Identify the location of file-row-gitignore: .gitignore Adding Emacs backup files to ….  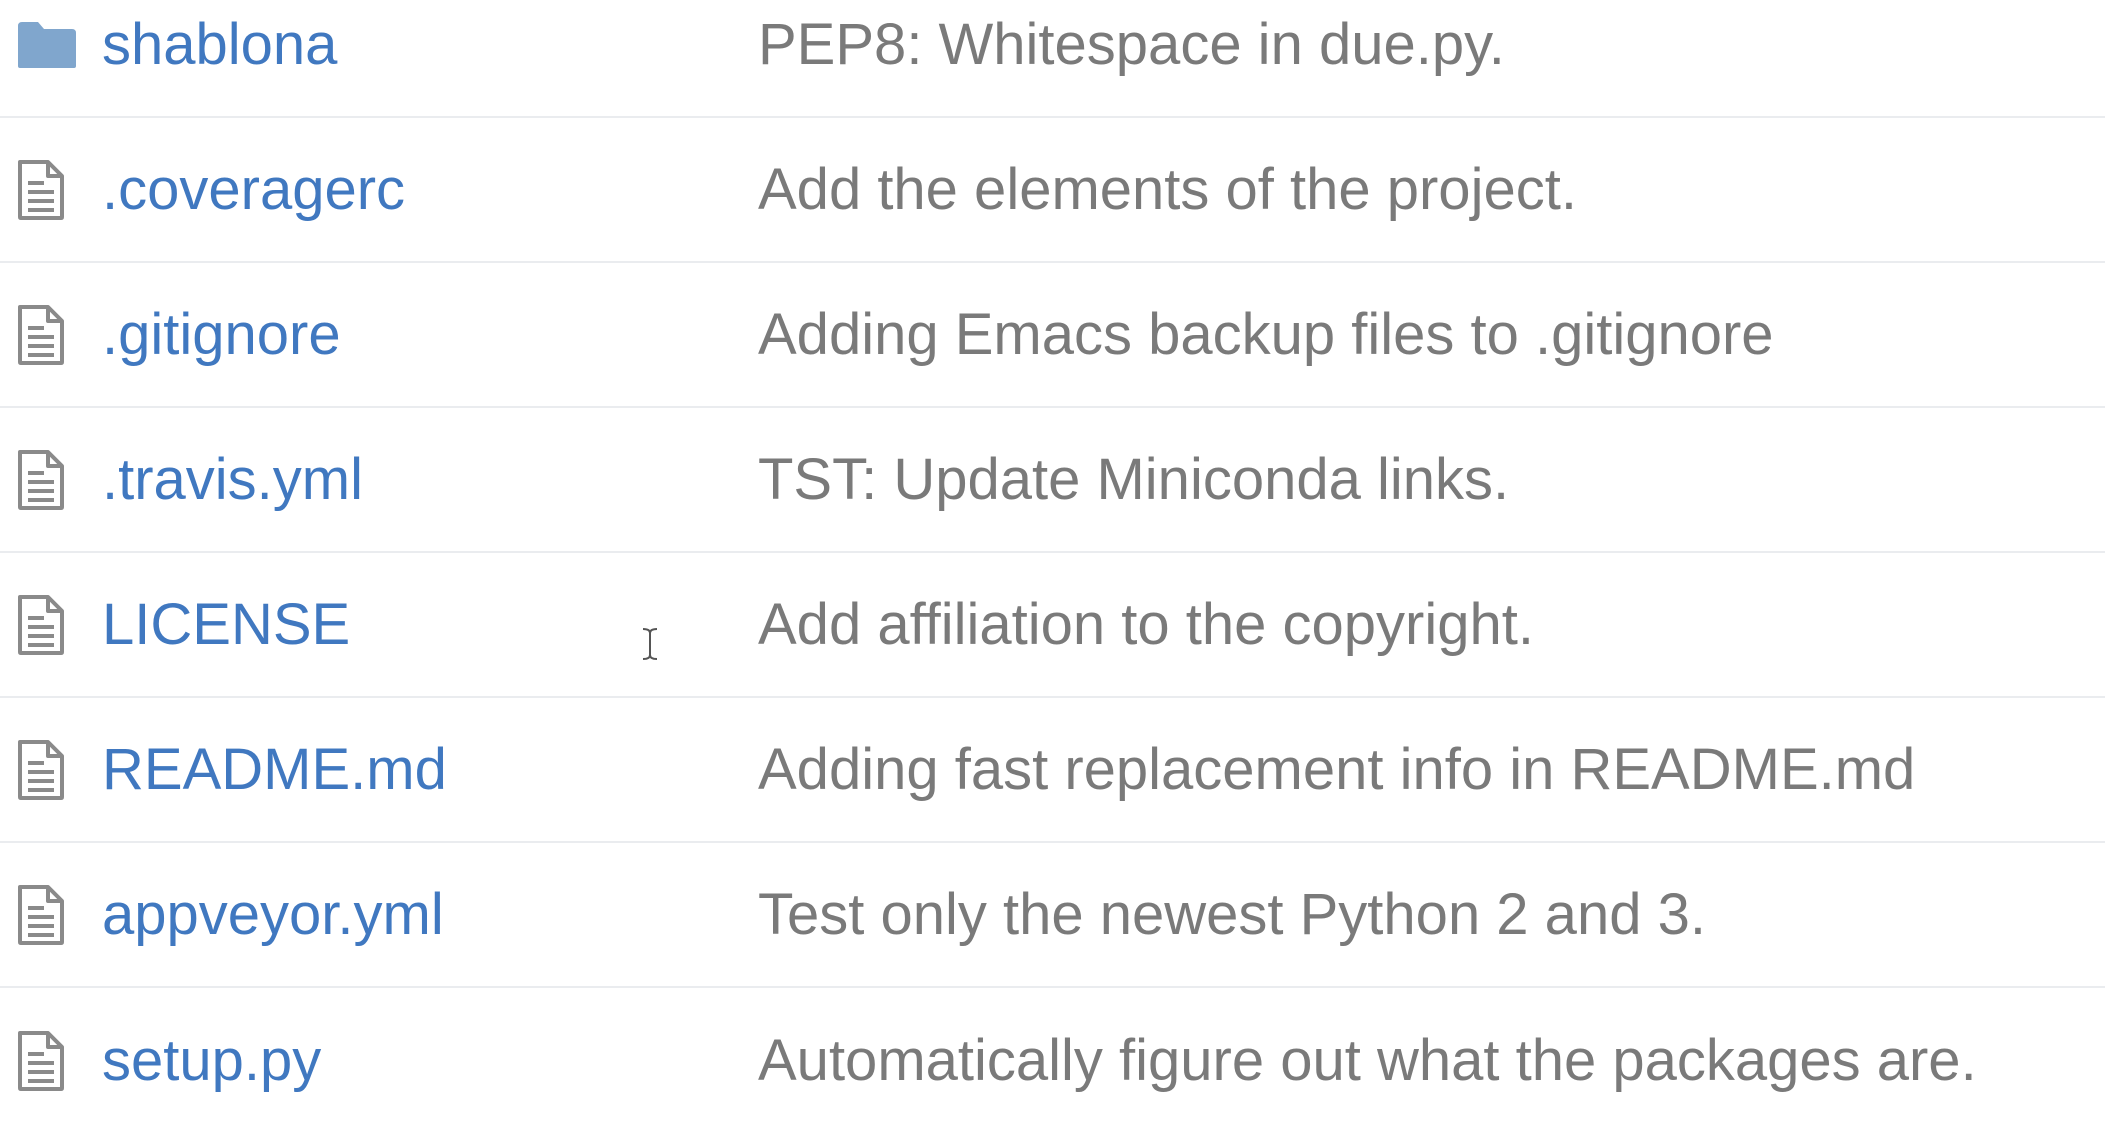
(1052, 335).